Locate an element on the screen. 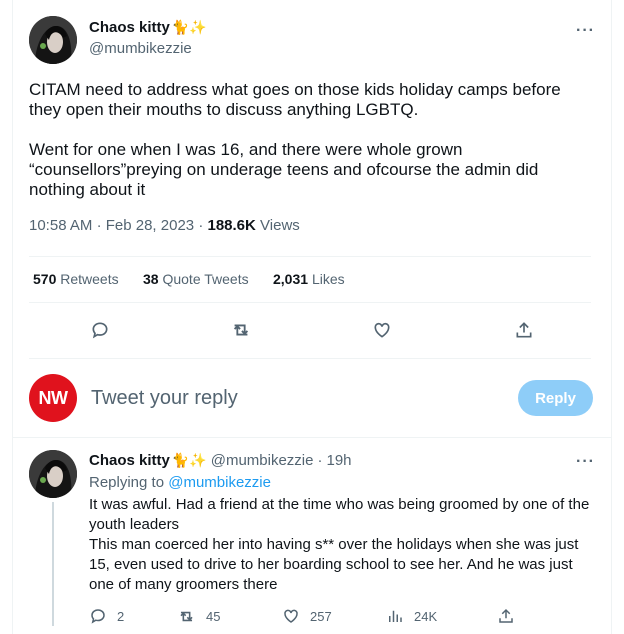 Image resolution: width=624 pixels, height=634 pixels. tweet-meta: 10:58 AM · Feb 28, 2023 · 188.6K Views is located at coordinates (164, 225).